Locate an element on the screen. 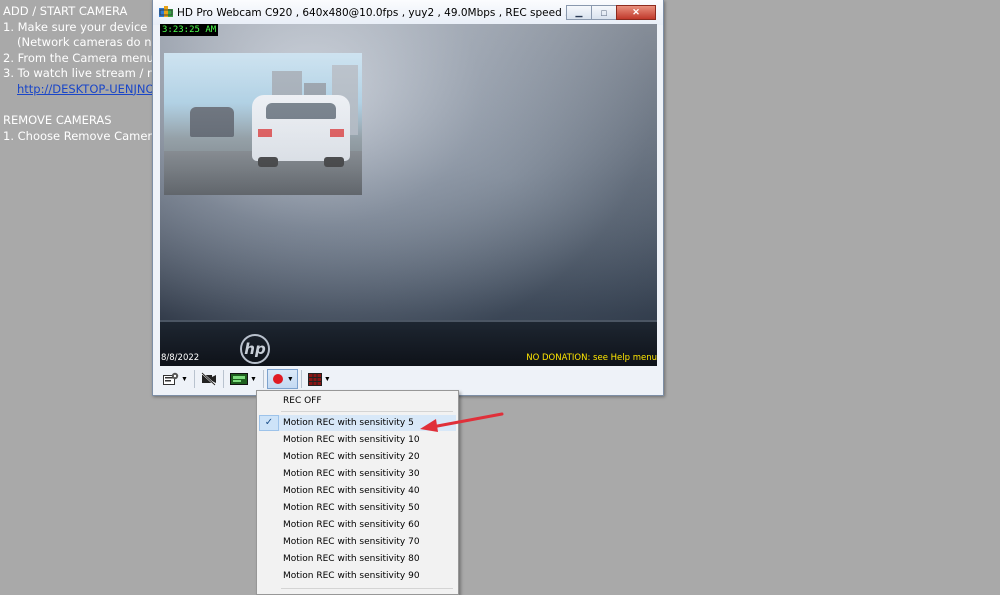 This screenshot has height=595, width=1000. camera-off-button is located at coordinates (209, 379).